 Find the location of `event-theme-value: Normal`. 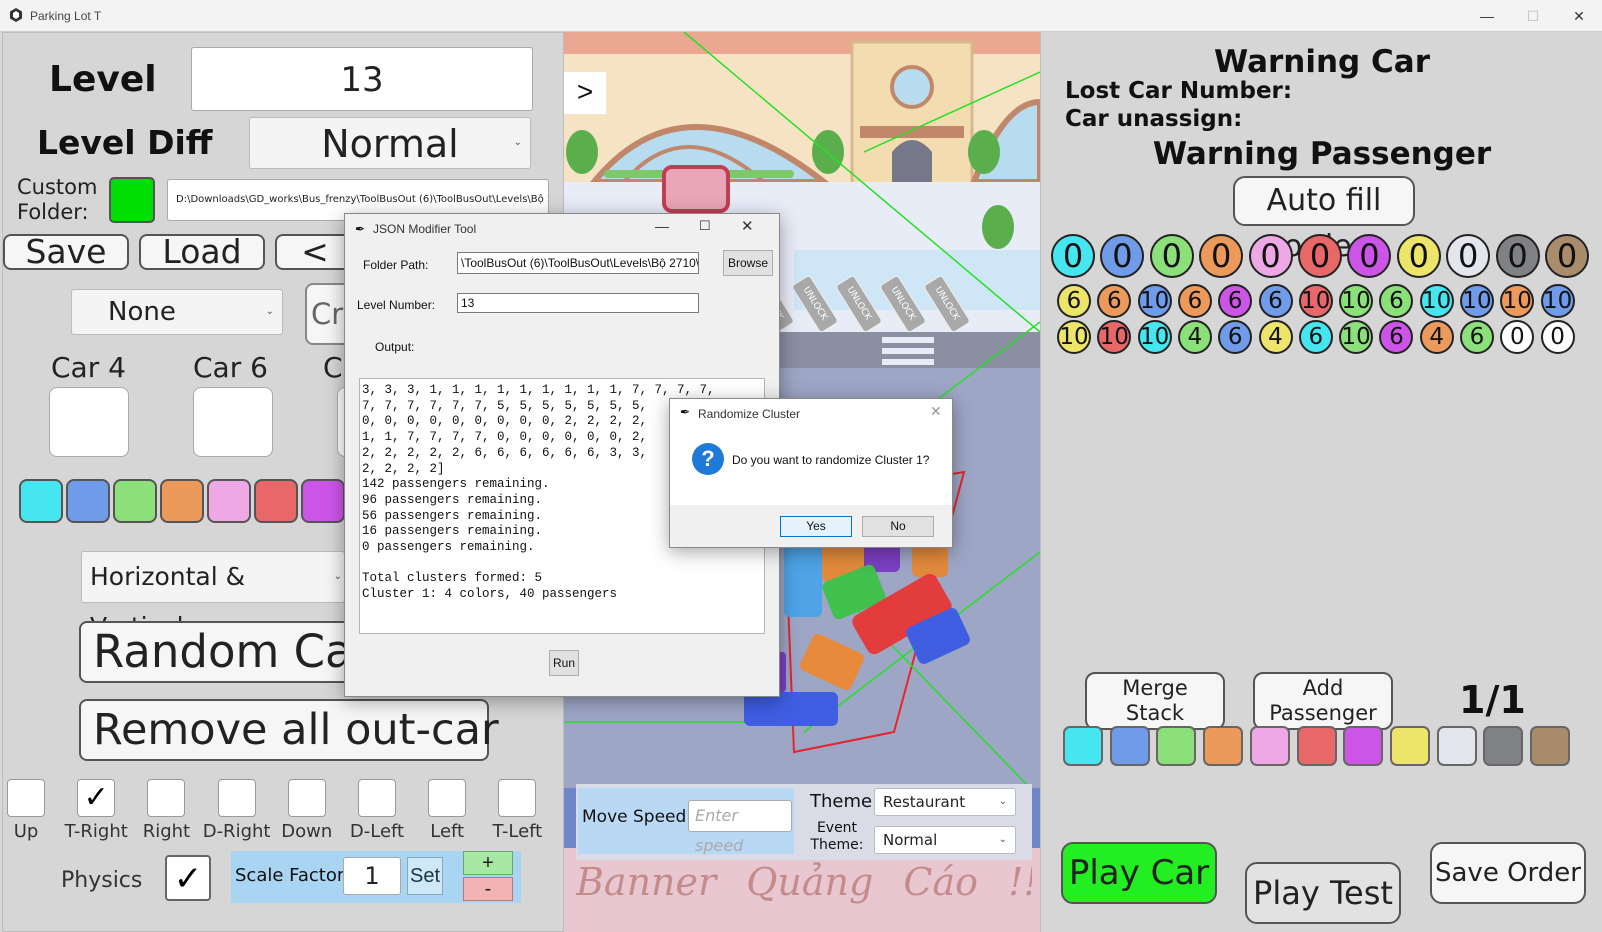

event-theme-value: Normal is located at coordinates (910, 840).